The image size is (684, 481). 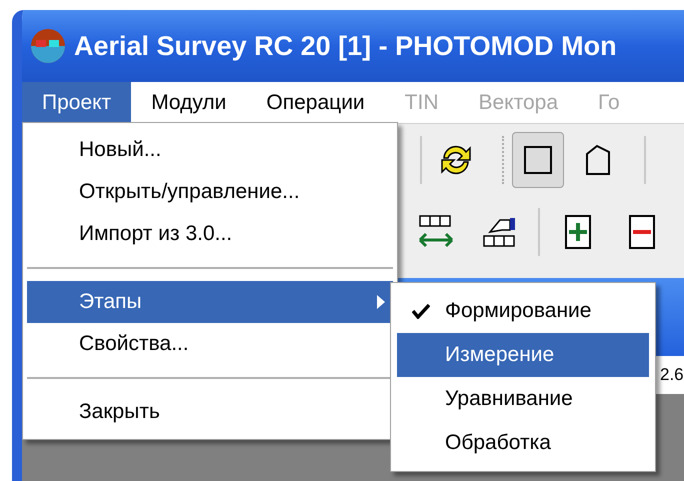 I want to click on rectangle-button, so click(x=538, y=160).